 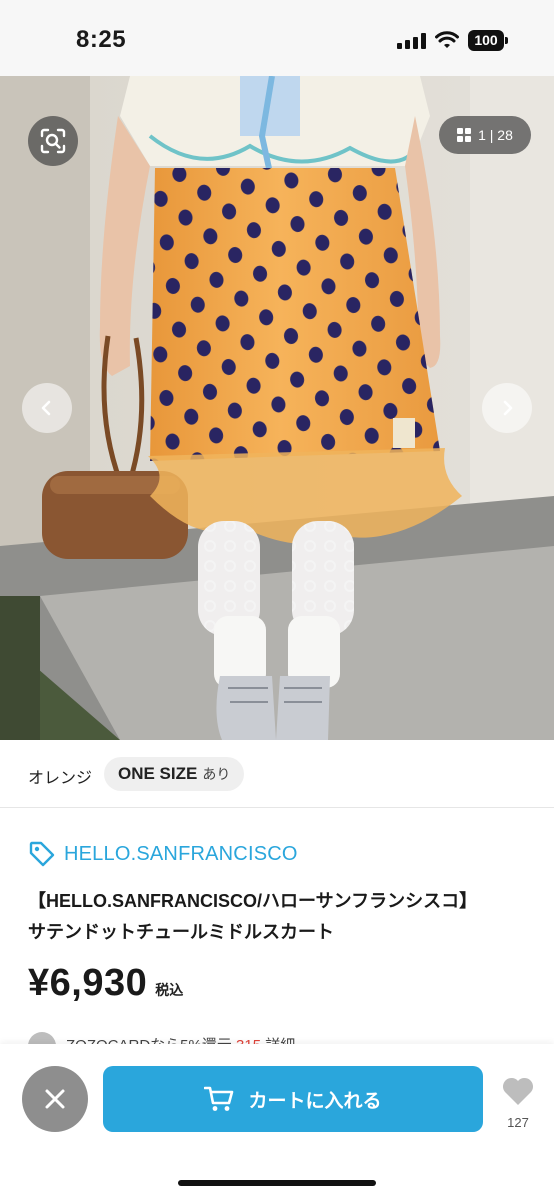 I want to click on add-to-cart-button: カートに入れる, so click(x=293, y=1099).